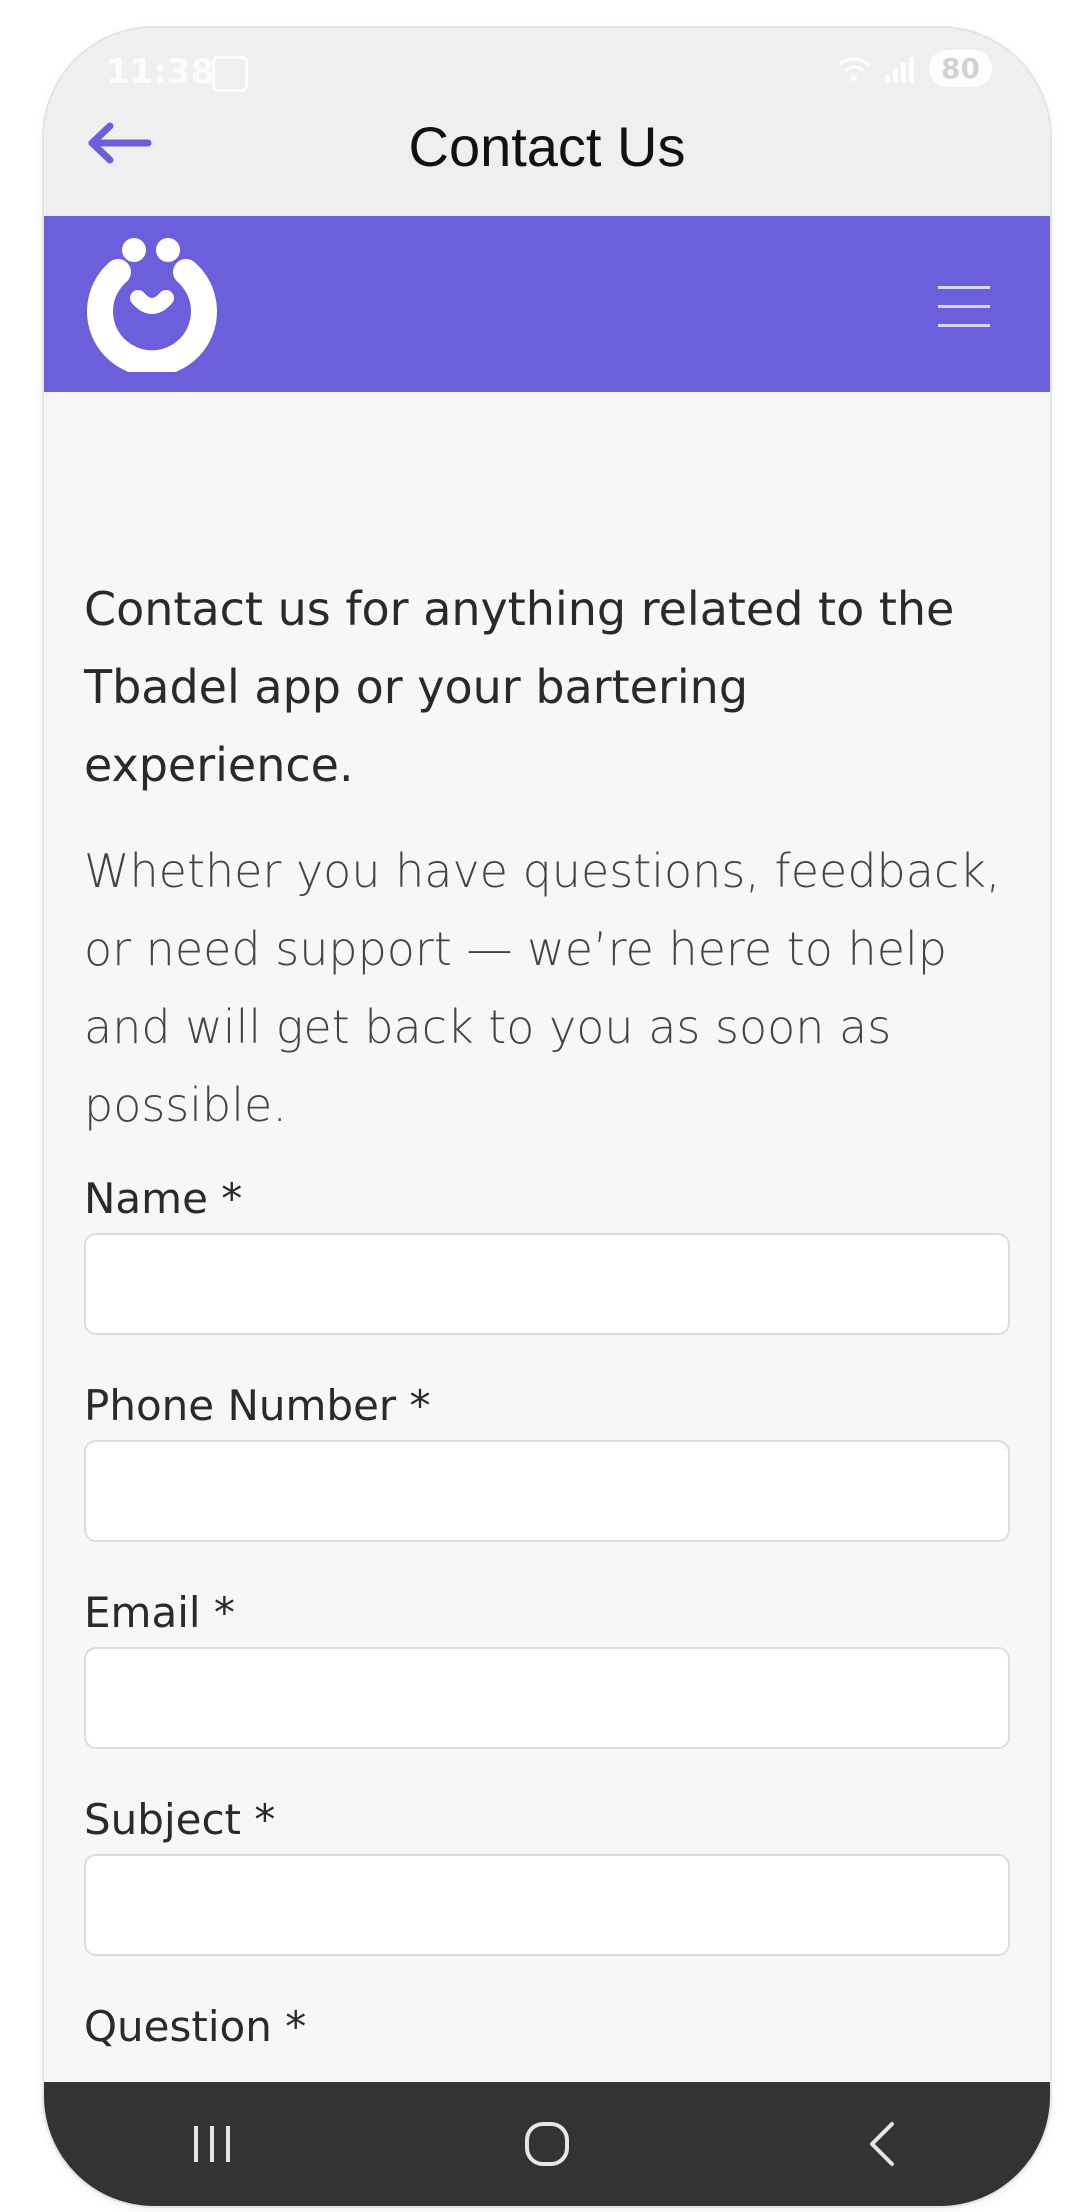 Image resolution: width=1069 pixels, height=2212 pixels. Describe the element at coordinates (547, 1284) in the screenshot. I see `name-input` at that location.